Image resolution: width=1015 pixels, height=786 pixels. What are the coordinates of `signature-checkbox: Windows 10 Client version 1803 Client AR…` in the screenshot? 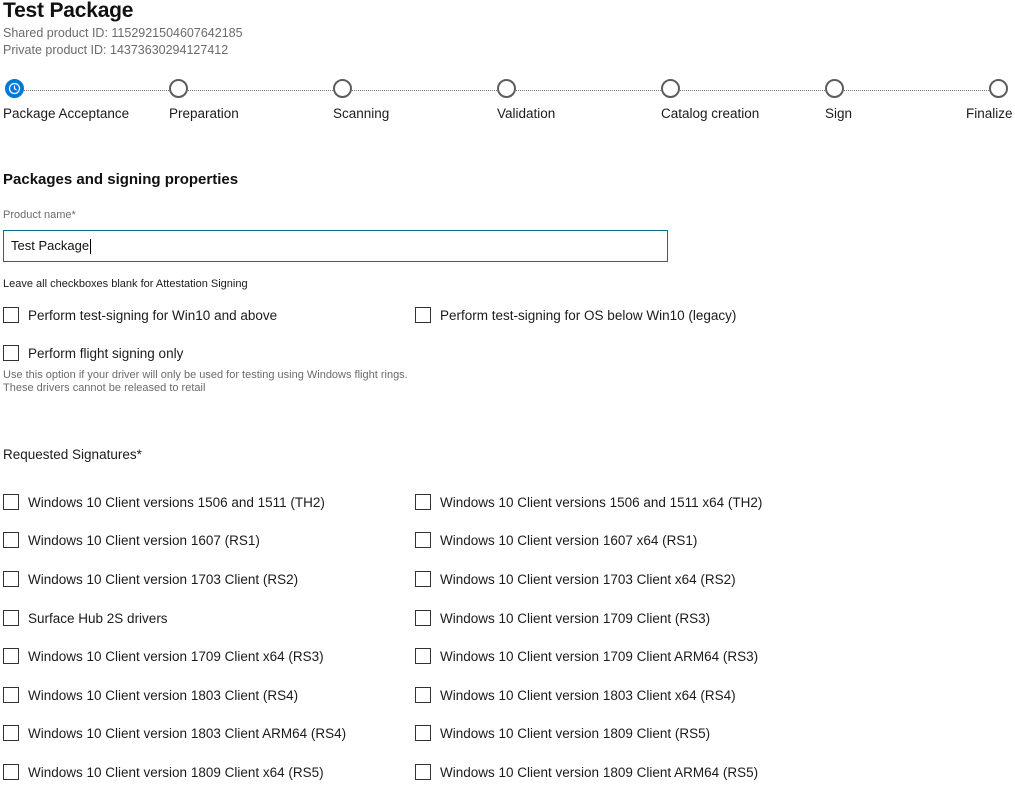 It's located at (174, 733).